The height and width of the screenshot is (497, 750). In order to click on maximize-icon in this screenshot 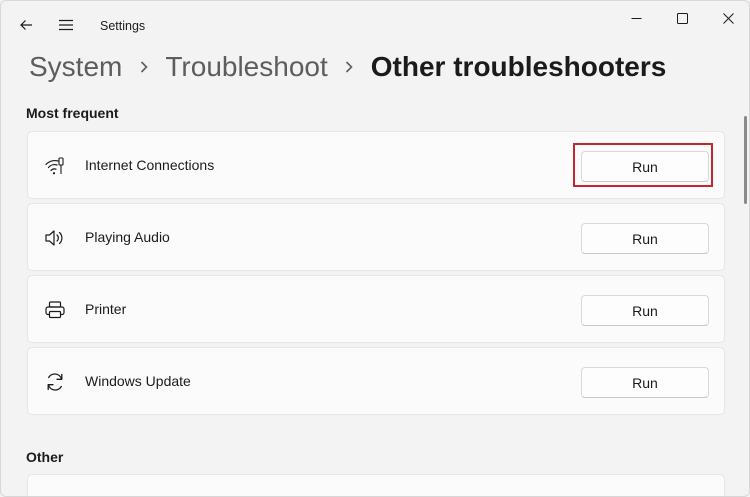, I will do `click(682, 18)`.